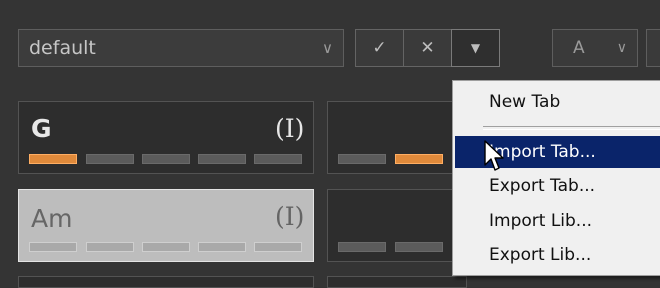 The height and width of the screenshot is (288, 660). What do you see at coordinates (557, 102) in the screenshot?
I see `menu-item-new-tab: New Tab` at bounding box center [557, 102].